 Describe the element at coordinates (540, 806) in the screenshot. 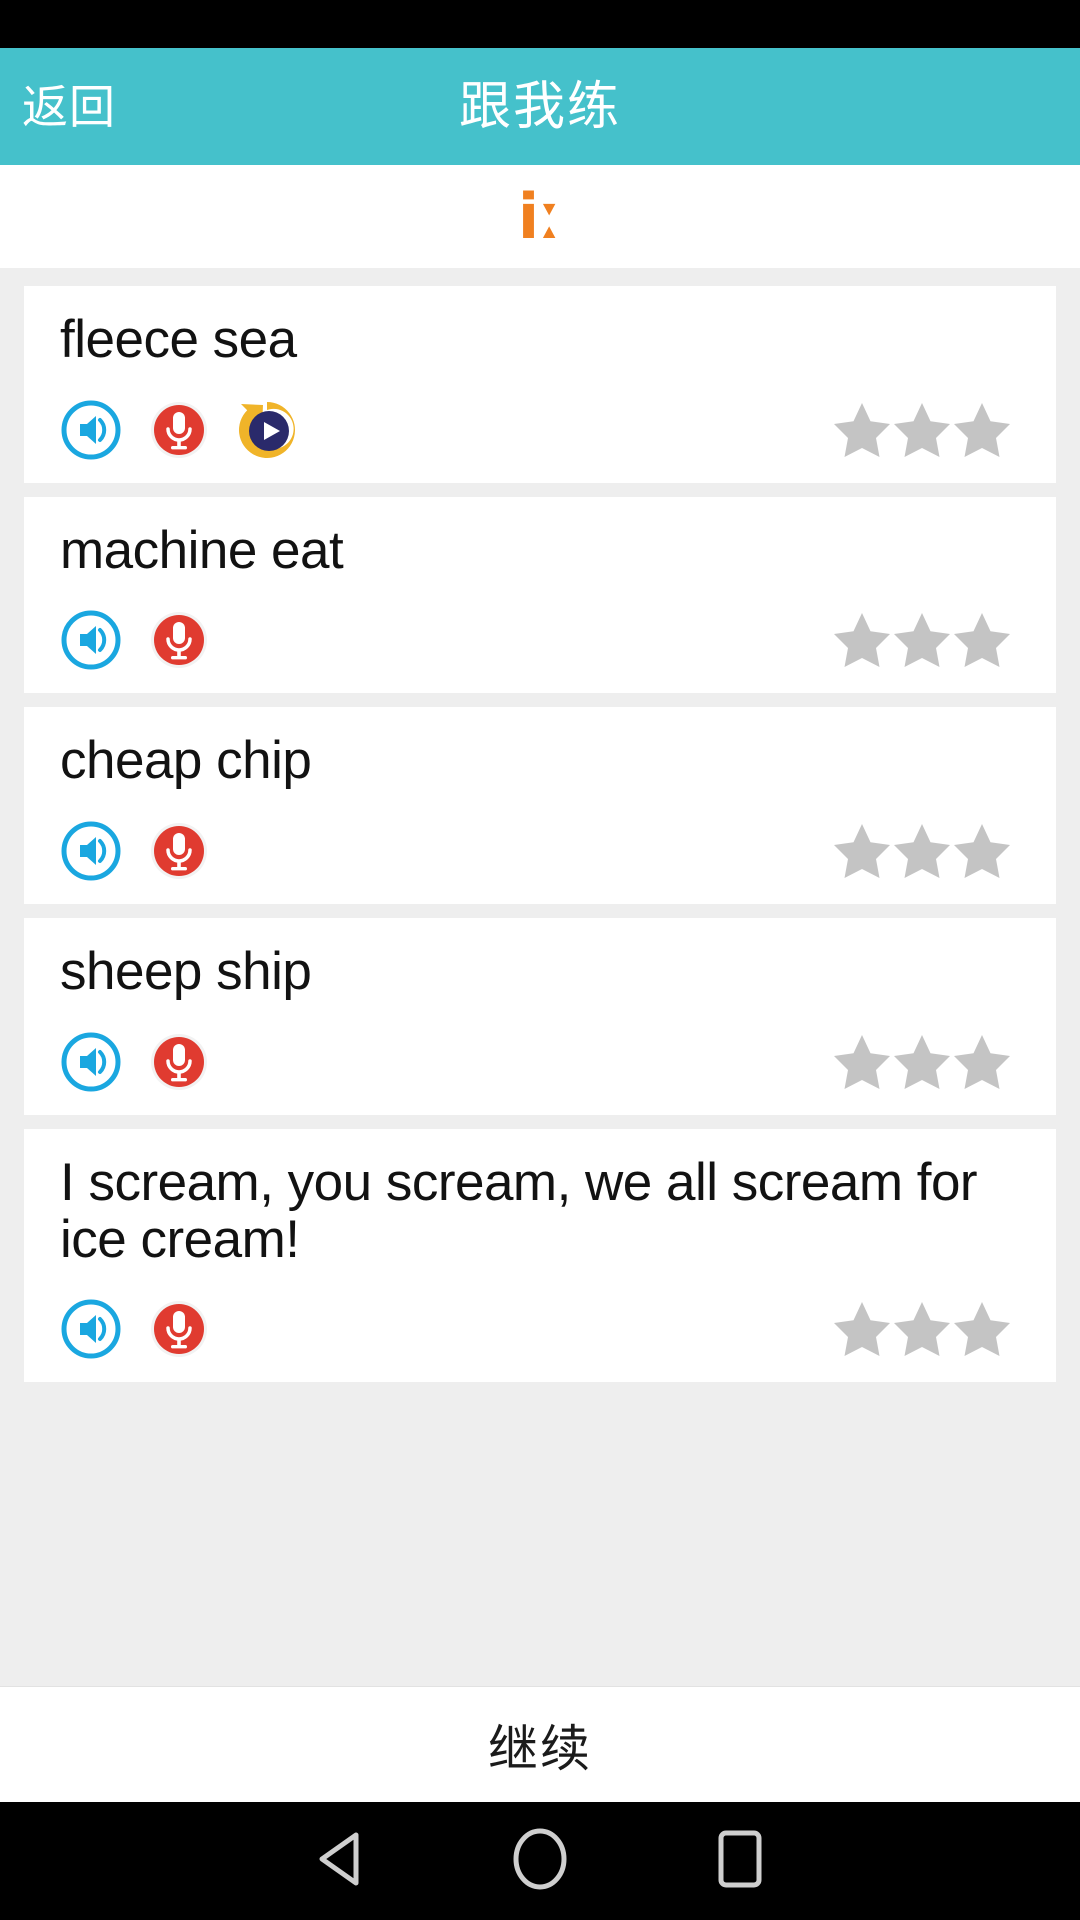

I see `practice-card: cheap chip` at that location.